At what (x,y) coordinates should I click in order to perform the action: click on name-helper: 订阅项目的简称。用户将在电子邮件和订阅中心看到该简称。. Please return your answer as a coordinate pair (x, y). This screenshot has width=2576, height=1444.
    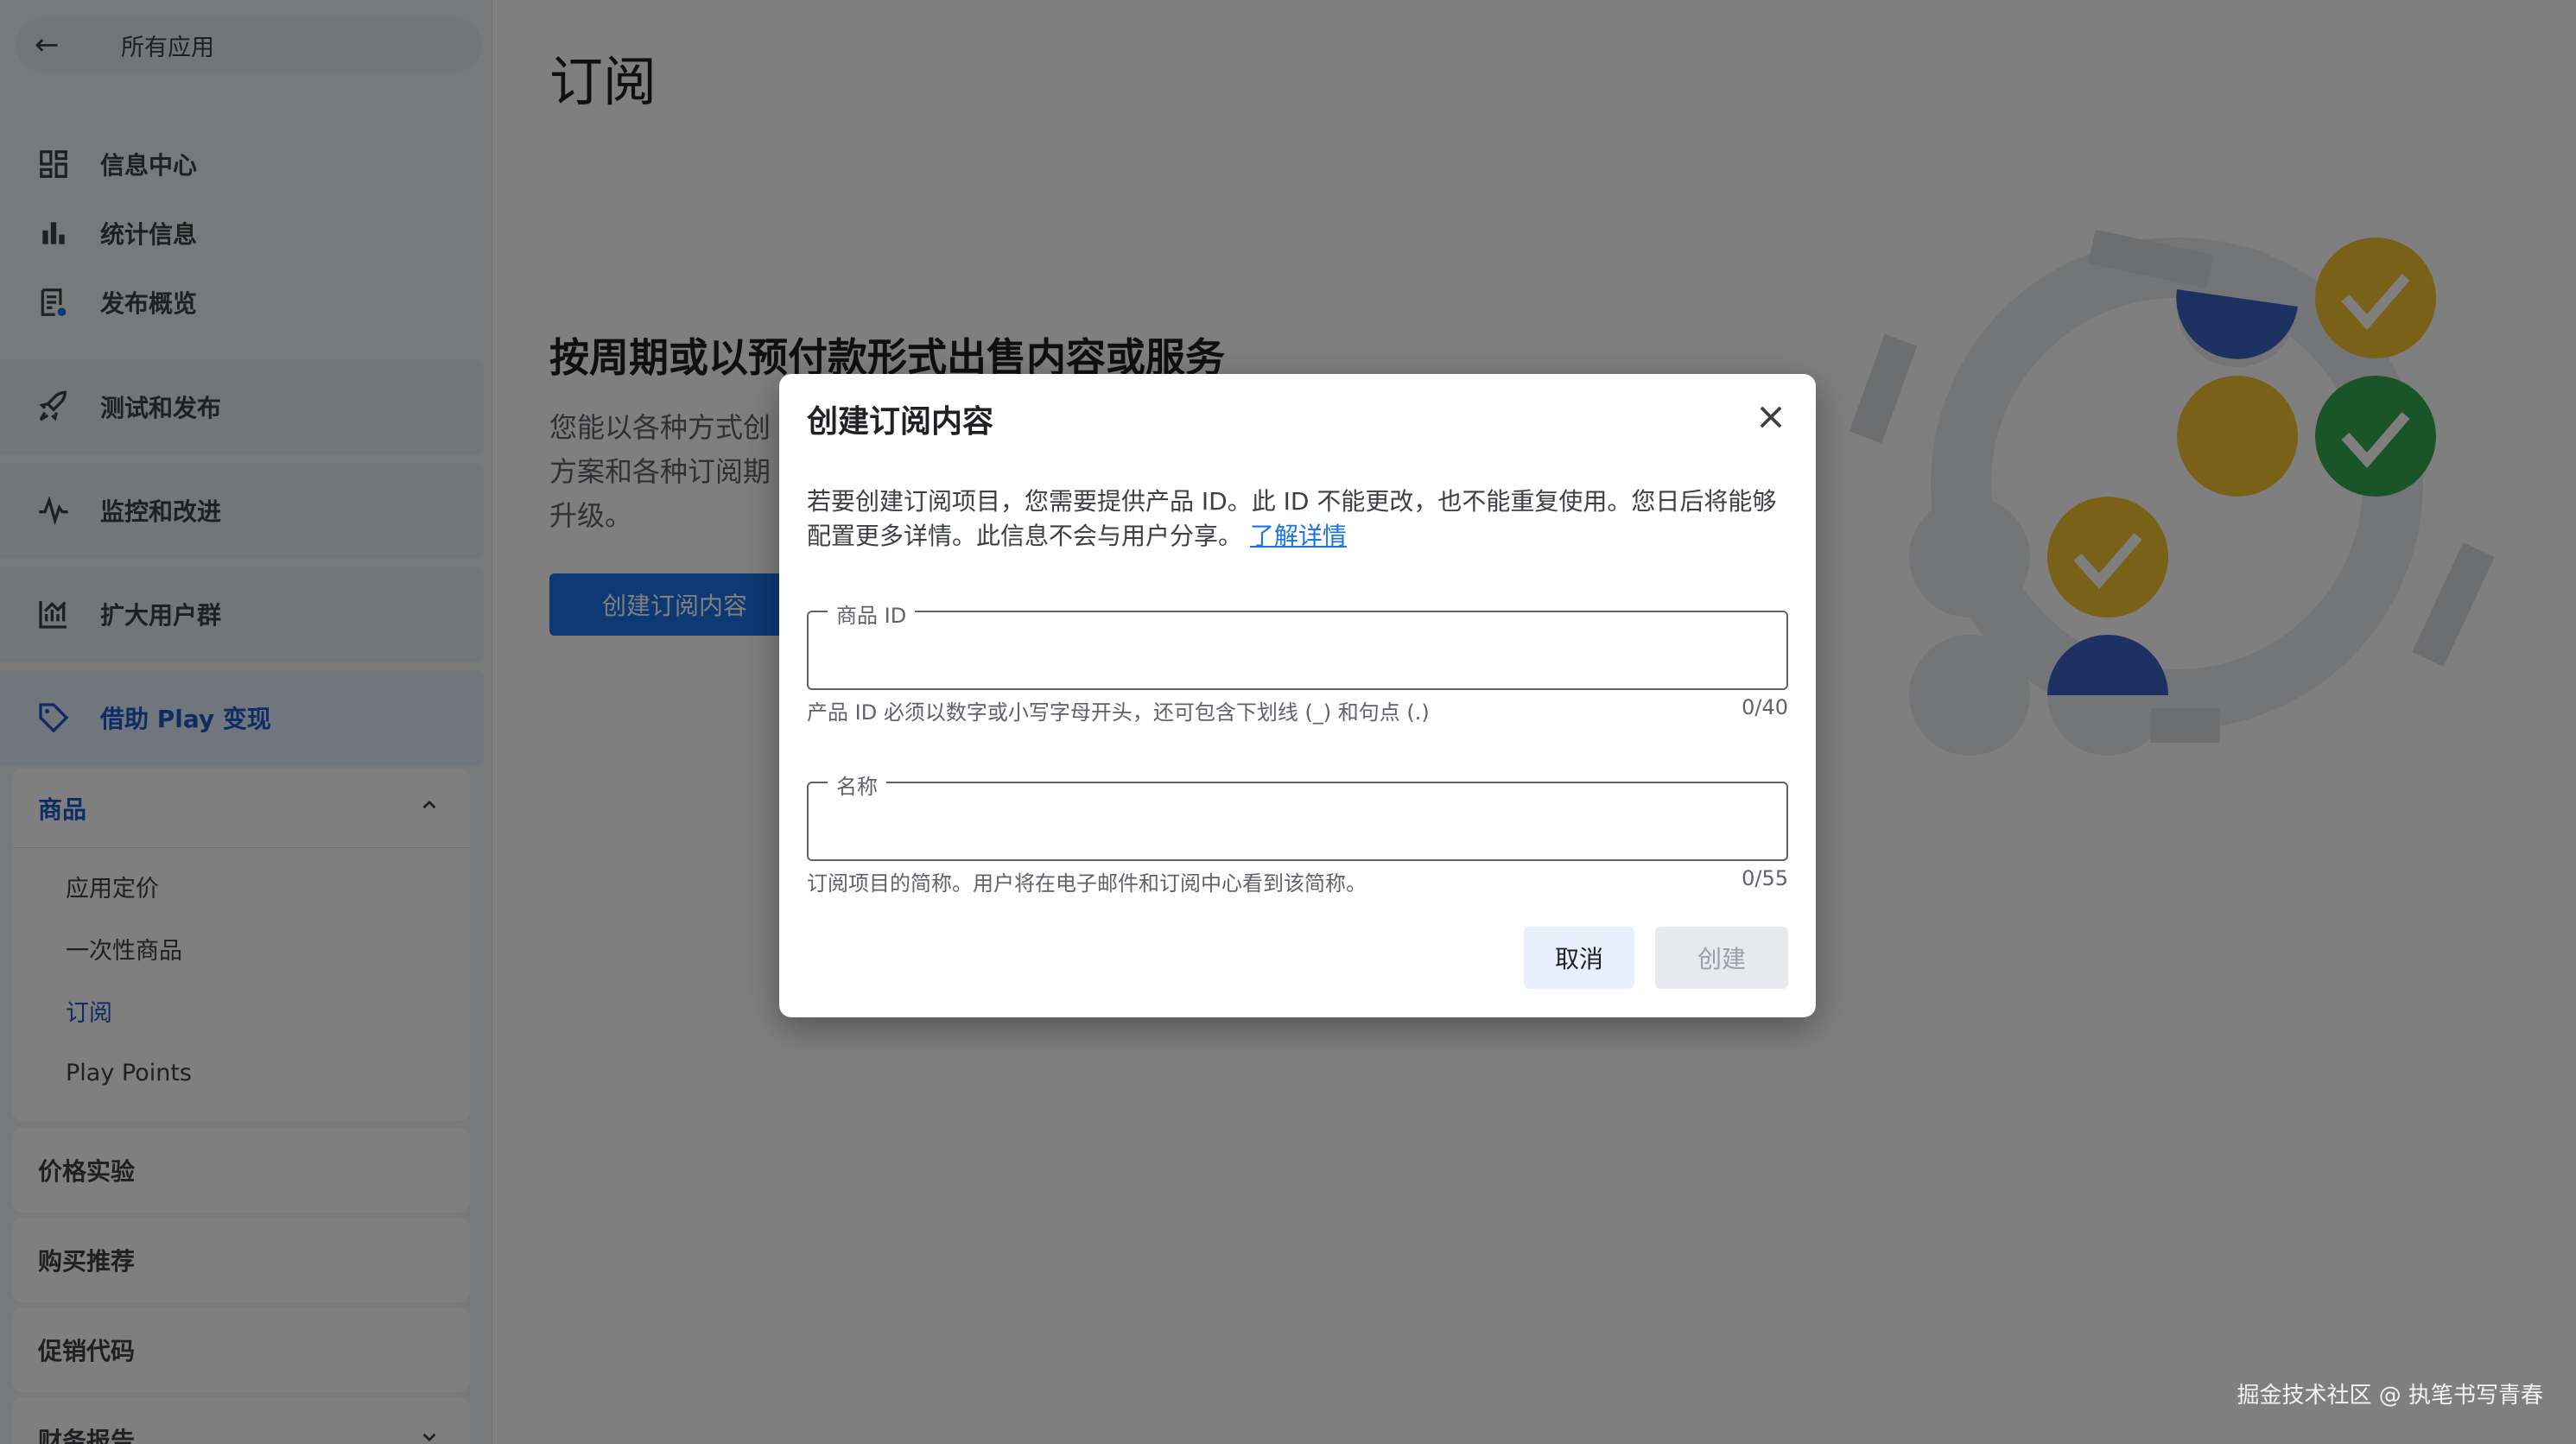
    Looking at the image, I should click on (1087, 883).